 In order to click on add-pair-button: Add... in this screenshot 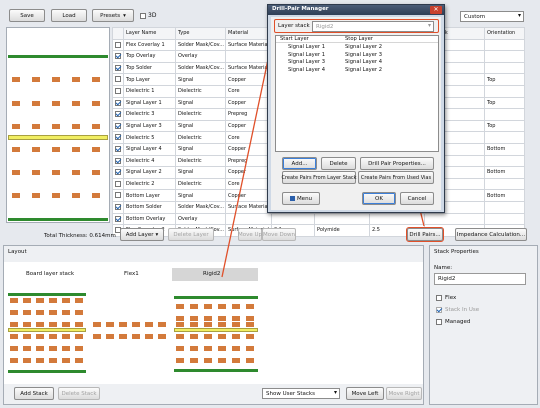, I will do `click(299, 163)`.